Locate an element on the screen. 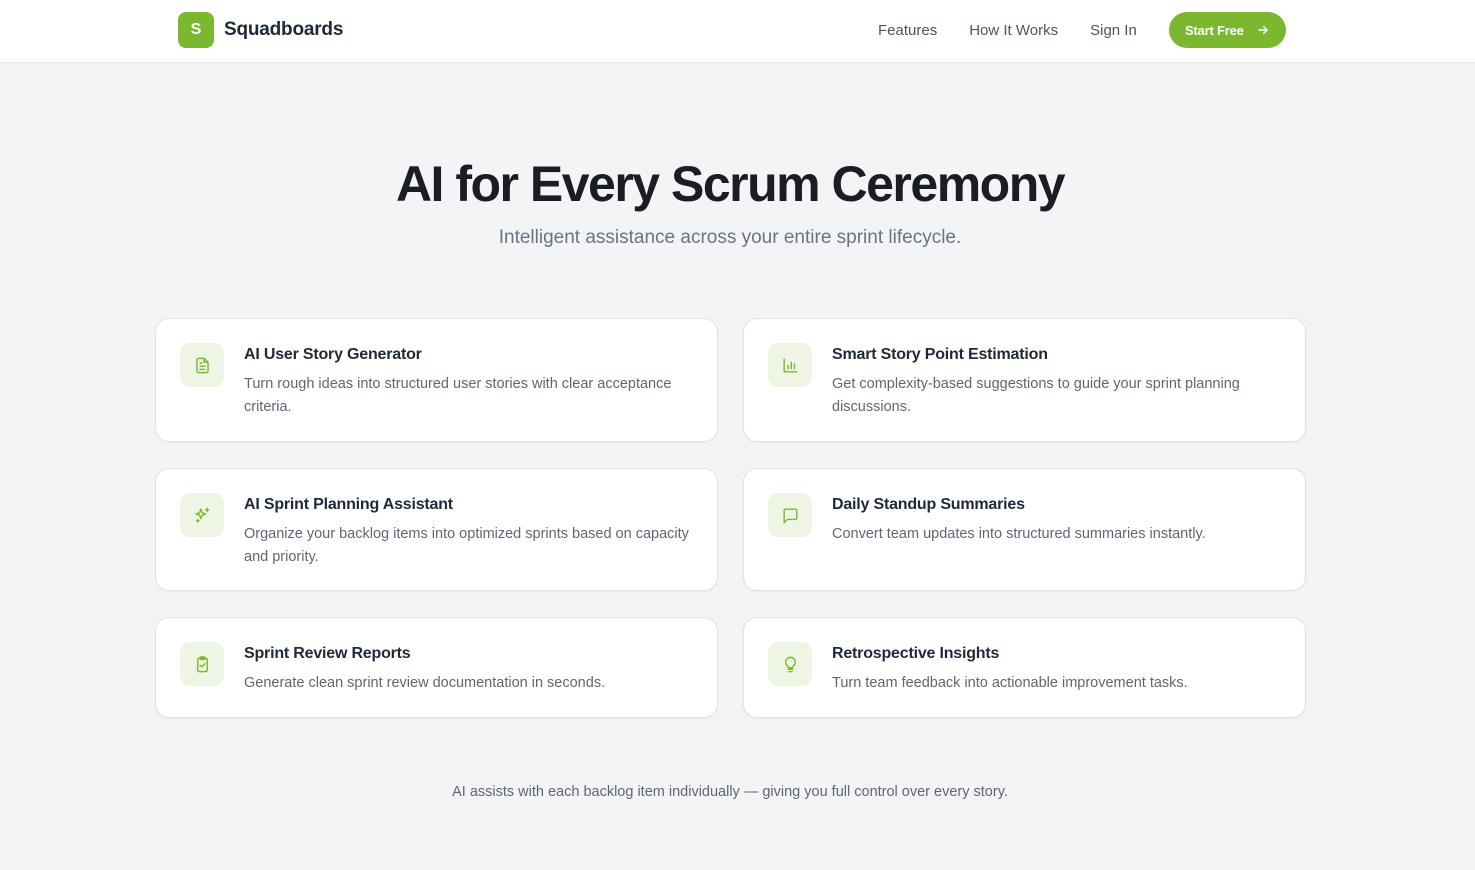 Image resolution: width=1475 pixels, height=870 pixels. brand-name: Squadboards is located at coordinates (284, 29).